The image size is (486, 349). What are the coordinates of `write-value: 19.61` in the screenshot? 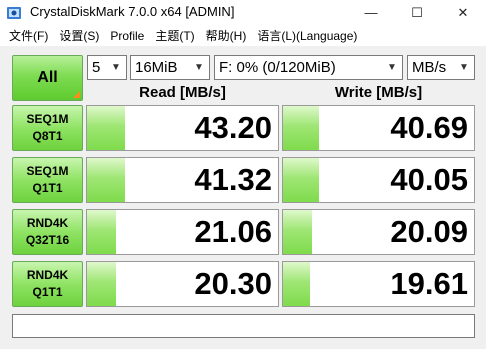 It's located at (429, 283).